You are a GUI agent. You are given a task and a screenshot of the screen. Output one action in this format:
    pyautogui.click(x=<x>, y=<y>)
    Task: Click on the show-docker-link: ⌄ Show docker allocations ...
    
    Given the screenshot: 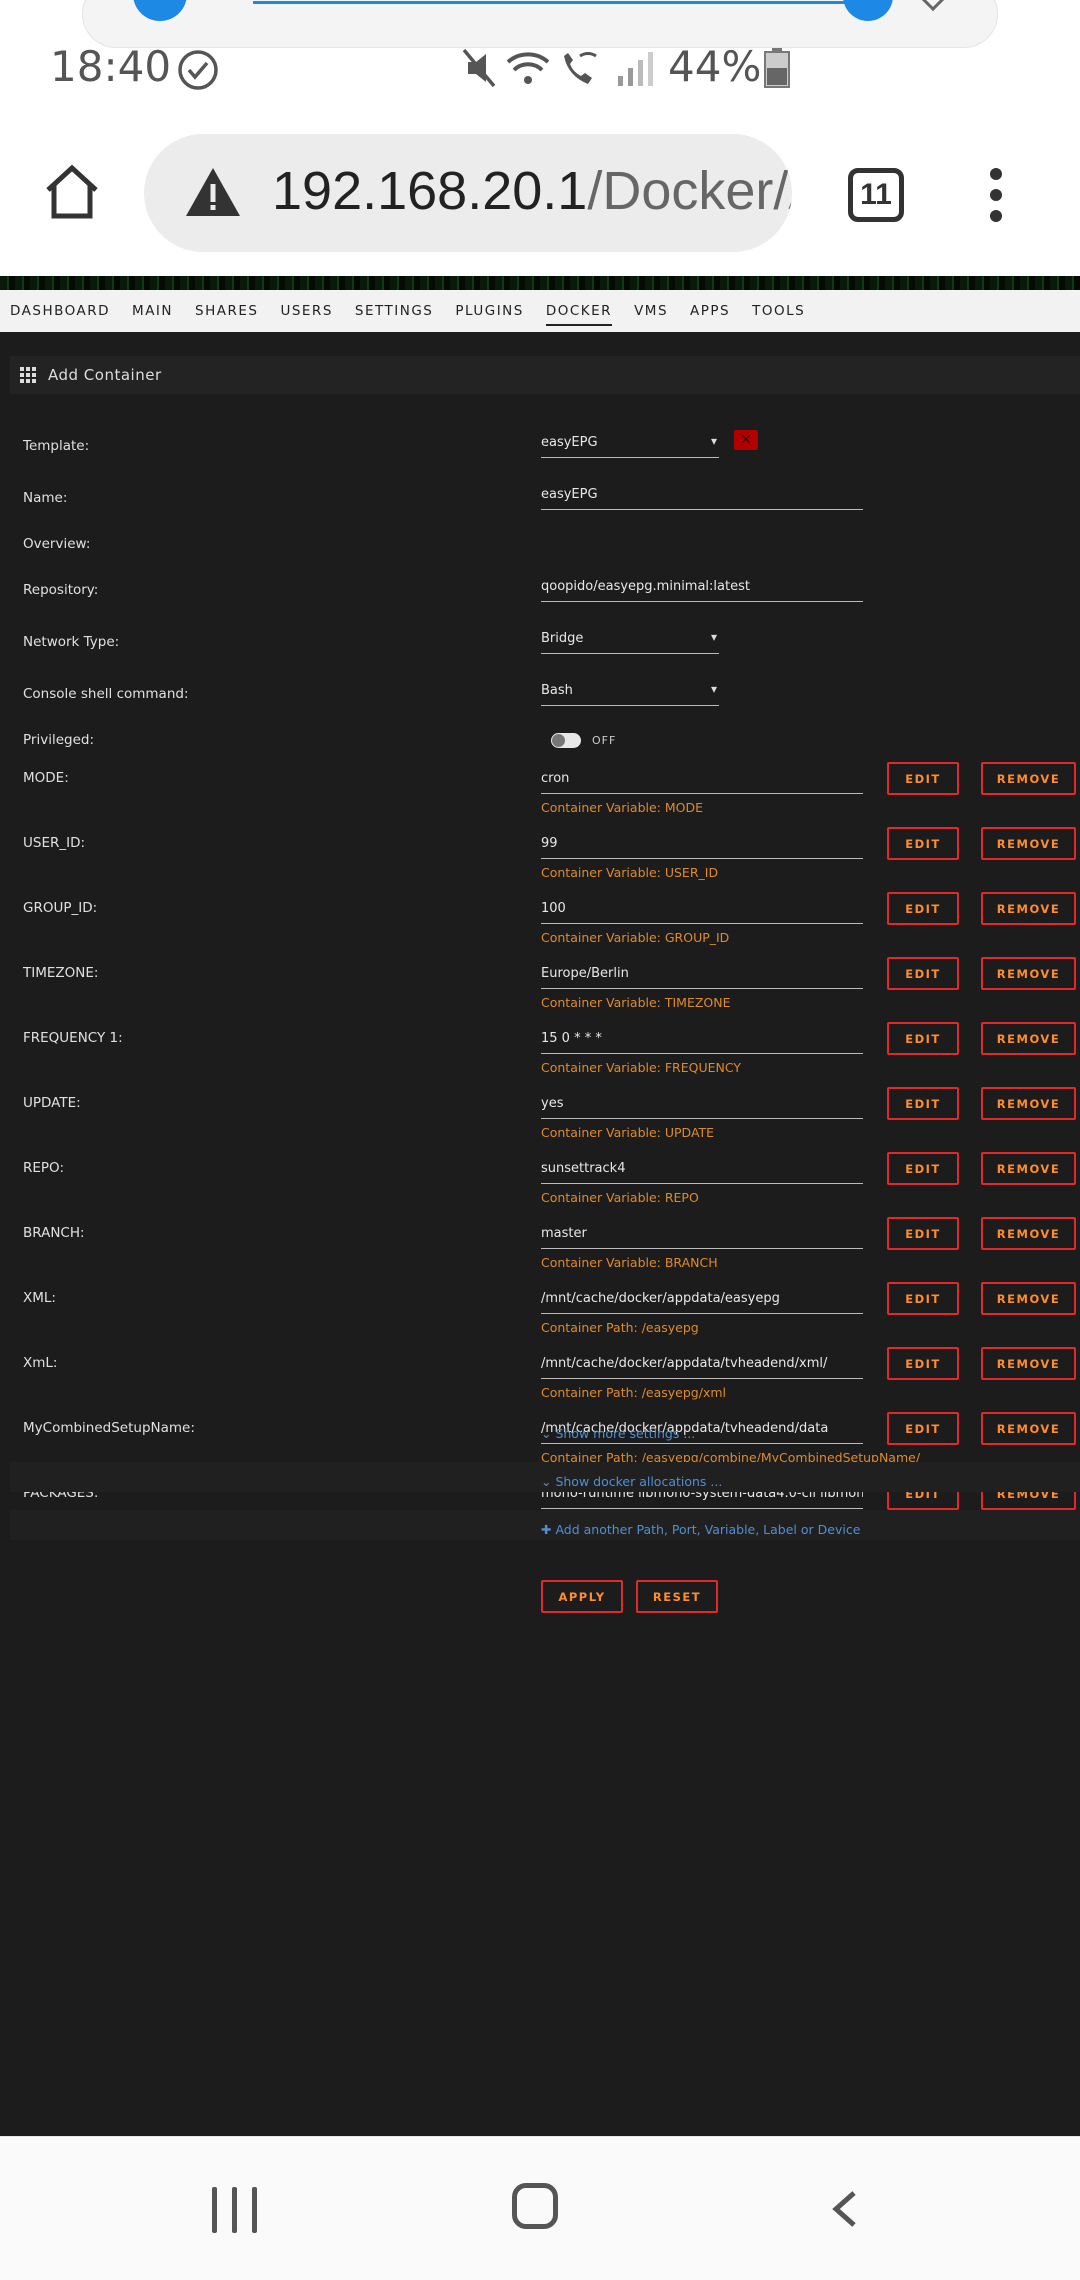 What is the action you would take?
    pyautogui.click(x=631, y=1481)
    